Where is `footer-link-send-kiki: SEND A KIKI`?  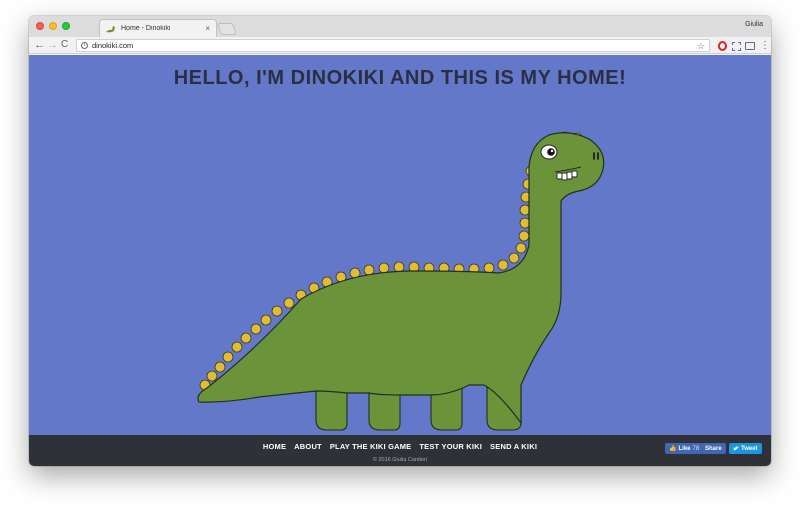 footer-link-send-kiki: SEND A KIKI is located at coordinates (513, 446).